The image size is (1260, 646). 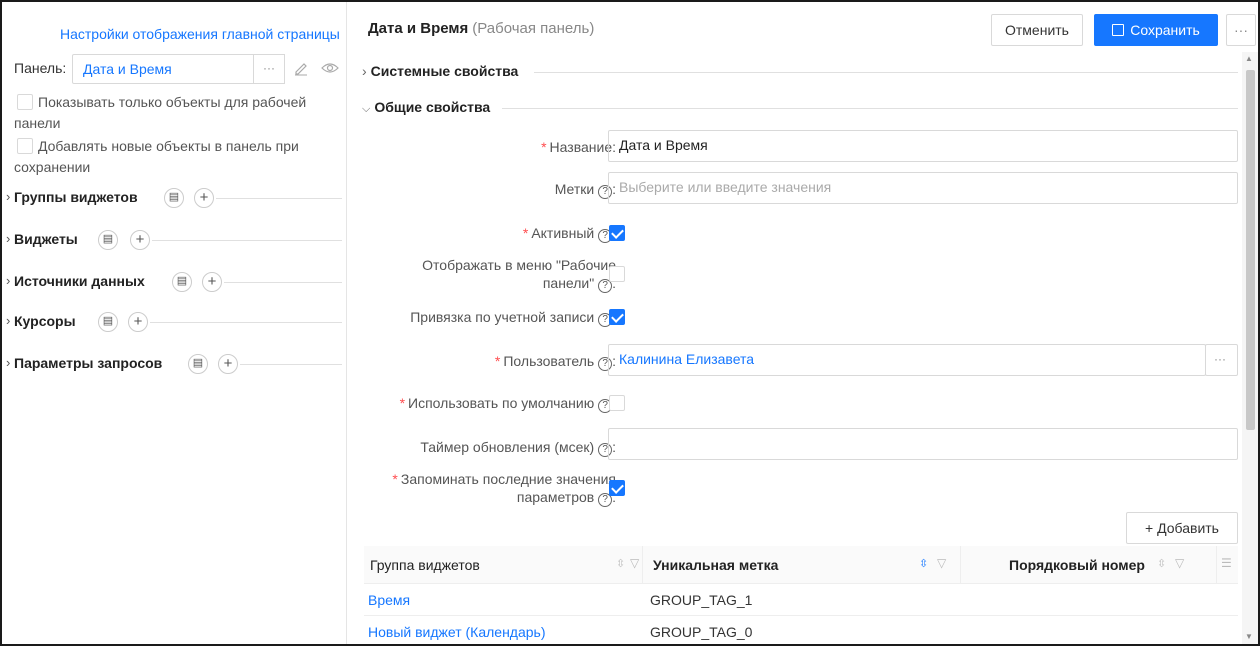 I want to click on table-cell-group: Новый виджет (Календарь), so click(x=503, y=630).